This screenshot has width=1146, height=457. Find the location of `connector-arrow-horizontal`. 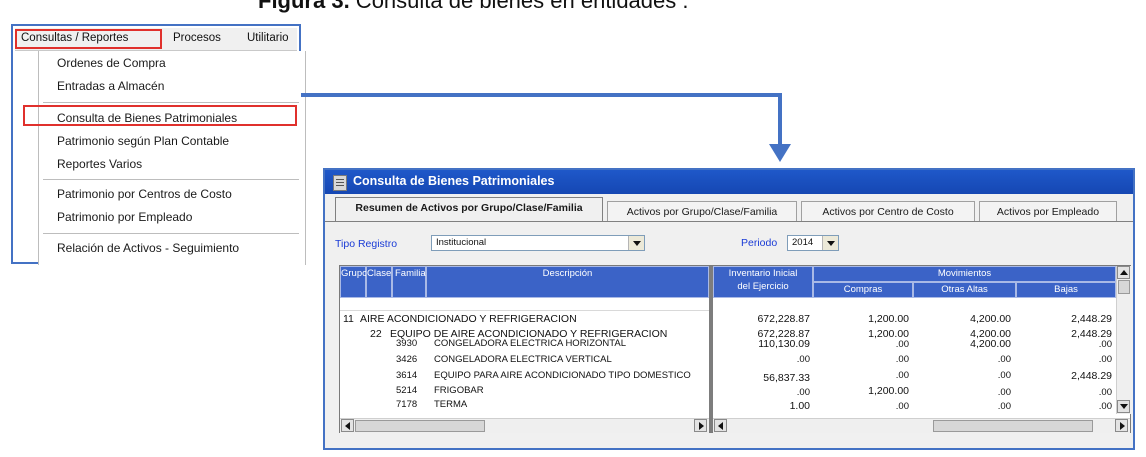

connector-arrow-horizontal is located at coordinates (541, 95).